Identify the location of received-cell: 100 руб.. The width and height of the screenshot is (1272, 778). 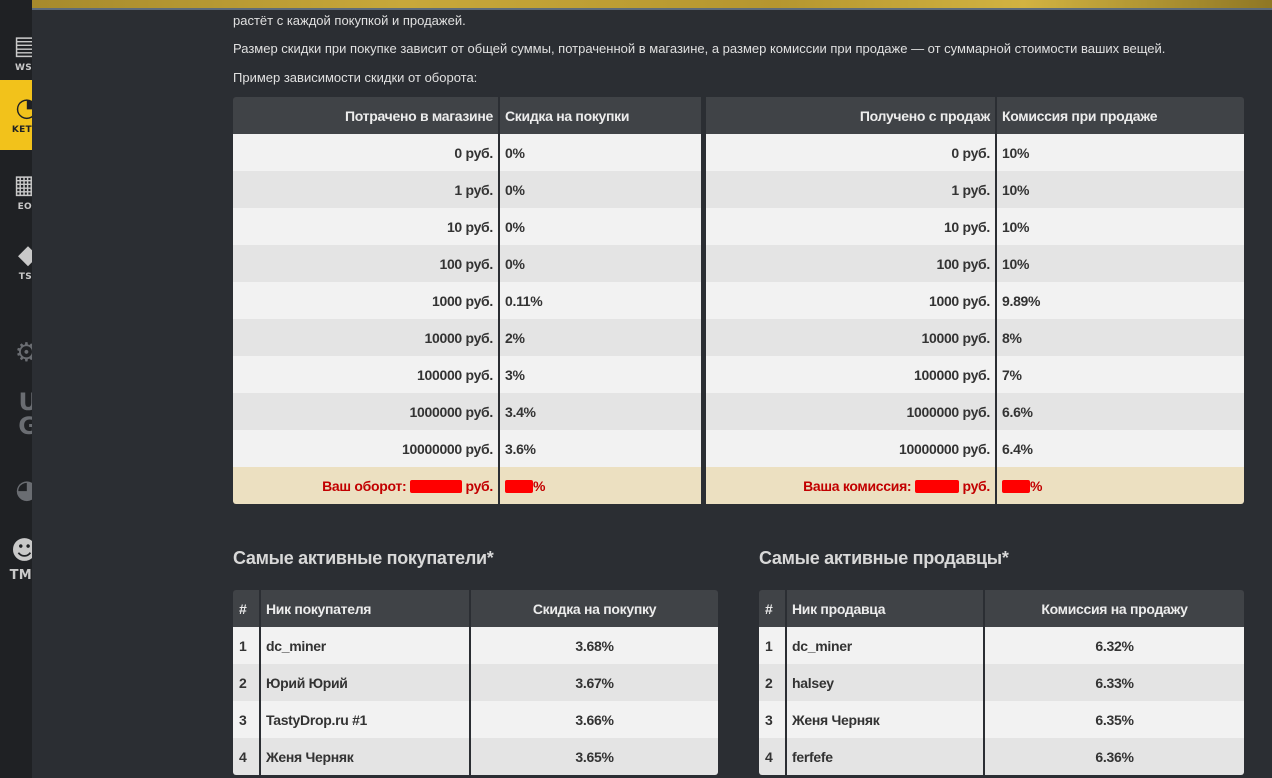
(850, 263).